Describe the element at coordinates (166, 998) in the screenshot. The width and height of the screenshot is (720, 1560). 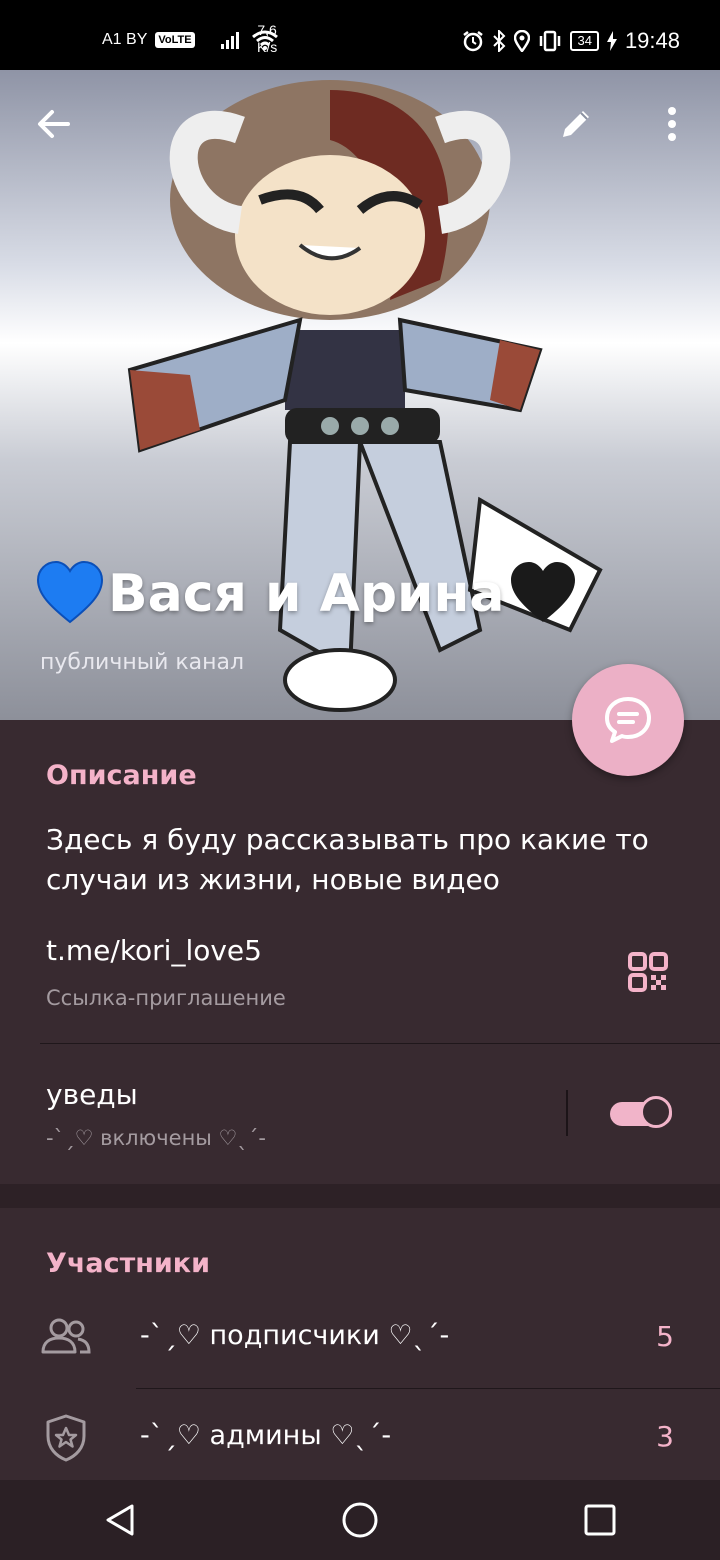
I see `invite-link-label: Ссылка-приглашение` at that location.